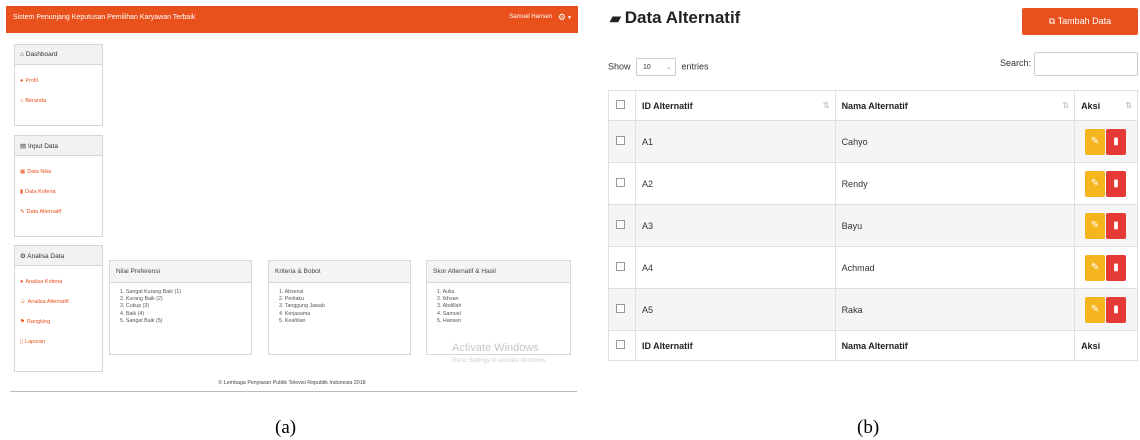 The image size is (1140, 440). I want to click on add-icon: ⧉, so click(1052, 21).